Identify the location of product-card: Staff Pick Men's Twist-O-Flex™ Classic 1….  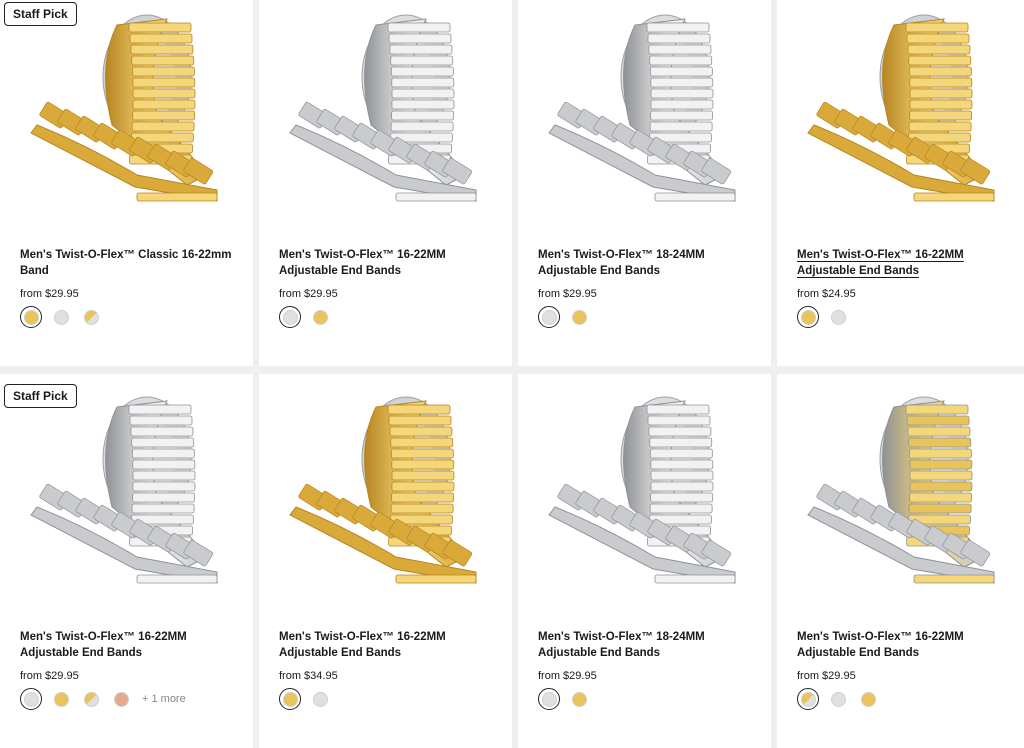
(126, 183).